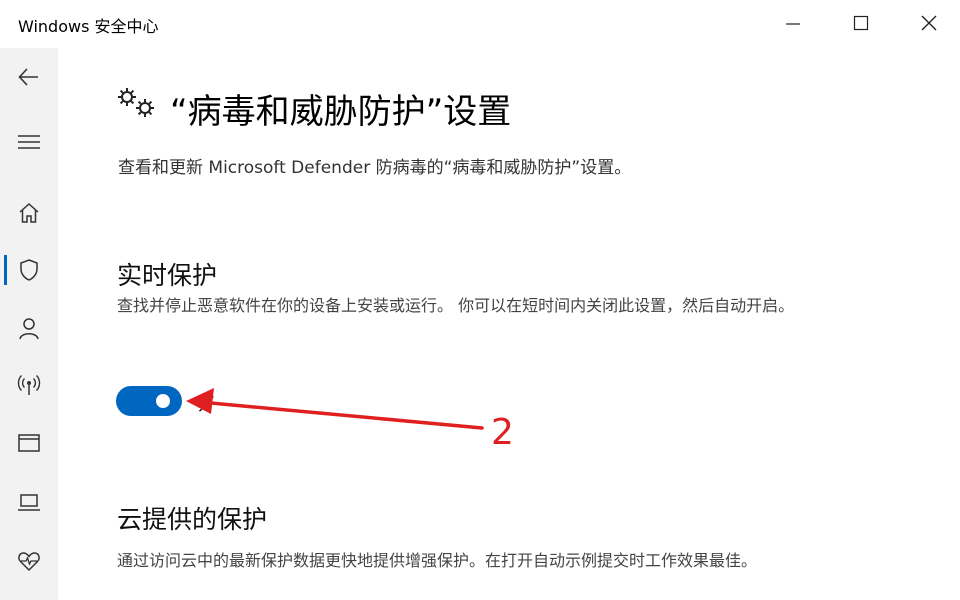  I want to click on app-browser-icon, so click(29, 443).